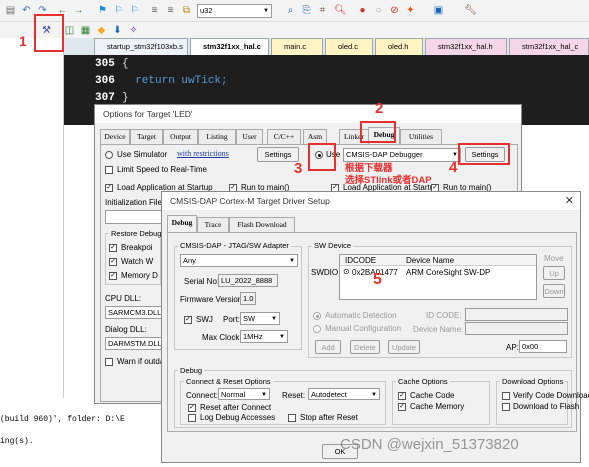 This screenshot has height=467, width=589. What do you see at coordinates (365, 347) in the screenshot?
I see `delete-button: Delete` at bounding box center [365, 347].